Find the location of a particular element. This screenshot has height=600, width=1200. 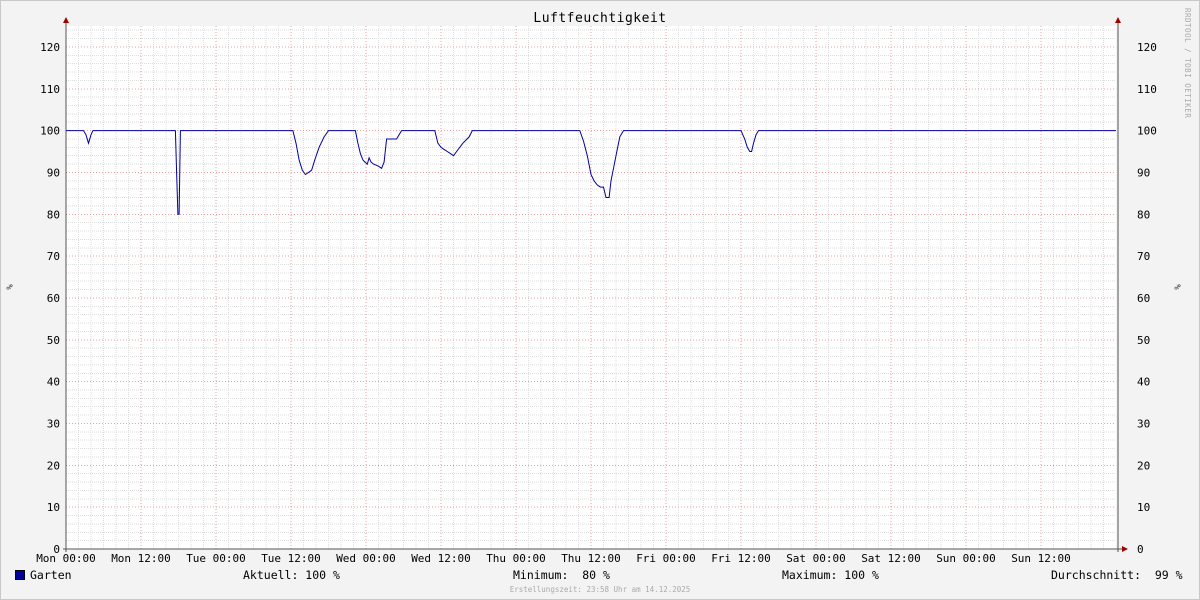

legend-swatch-garten is located at coordinates (20, 575).